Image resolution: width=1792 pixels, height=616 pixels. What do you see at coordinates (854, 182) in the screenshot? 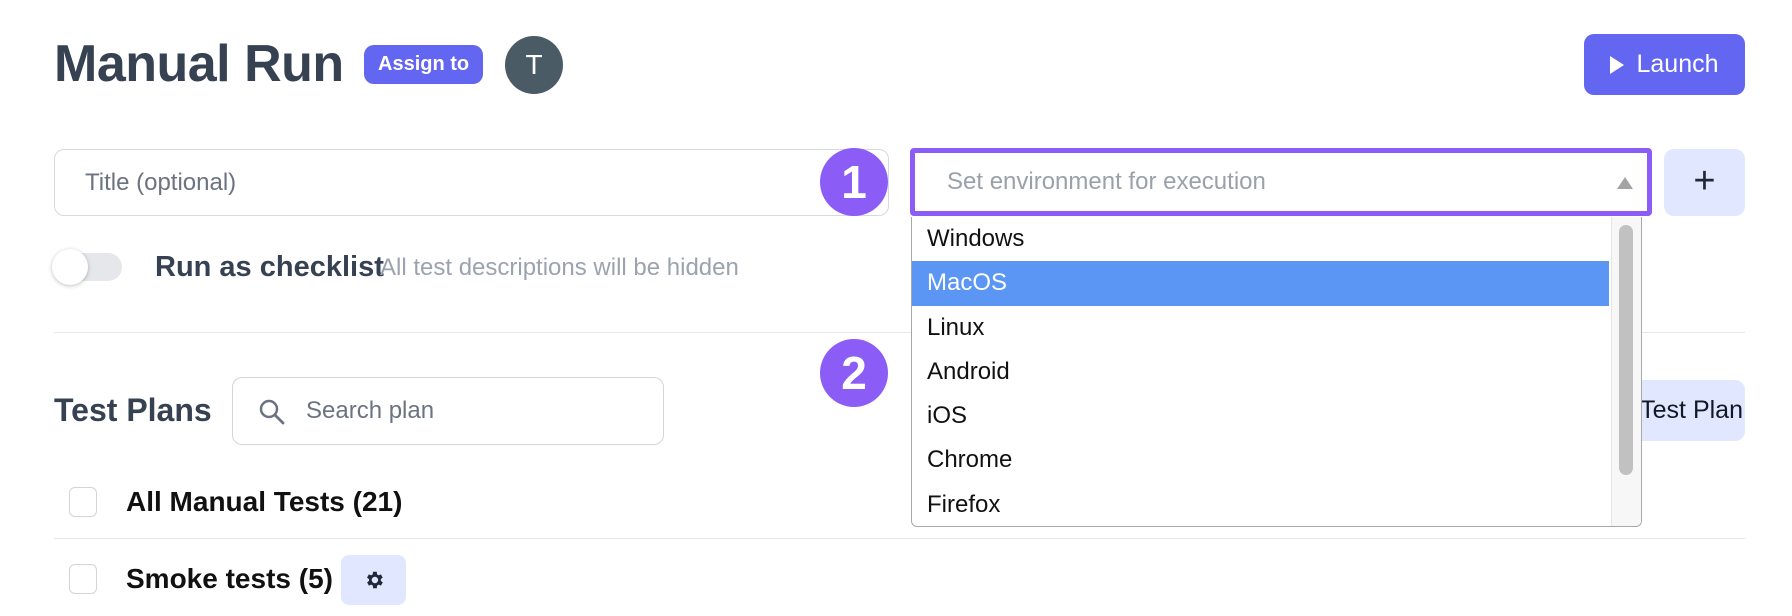
I see `annotation-badge-1: 1` at bounding box center [854, 182].